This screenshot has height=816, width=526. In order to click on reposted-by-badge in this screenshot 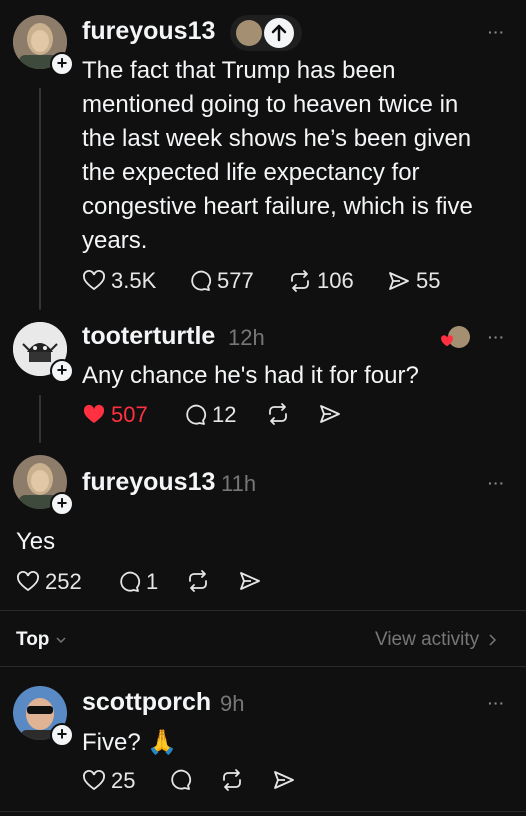, I will do `click(266, 33)`.